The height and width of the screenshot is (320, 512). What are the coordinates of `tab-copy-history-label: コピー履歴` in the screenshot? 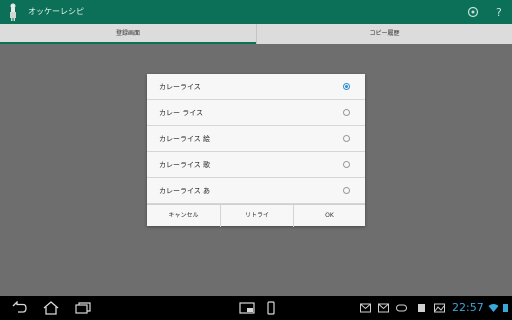 It's located at (384, 33).